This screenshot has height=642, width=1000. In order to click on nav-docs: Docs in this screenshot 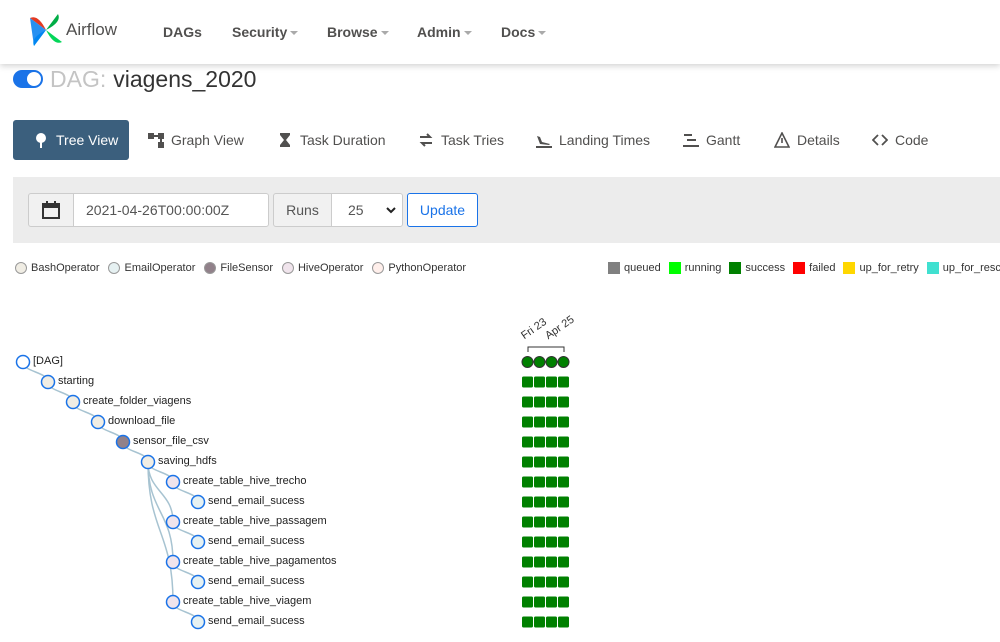, I will do `click(524, 32)`.